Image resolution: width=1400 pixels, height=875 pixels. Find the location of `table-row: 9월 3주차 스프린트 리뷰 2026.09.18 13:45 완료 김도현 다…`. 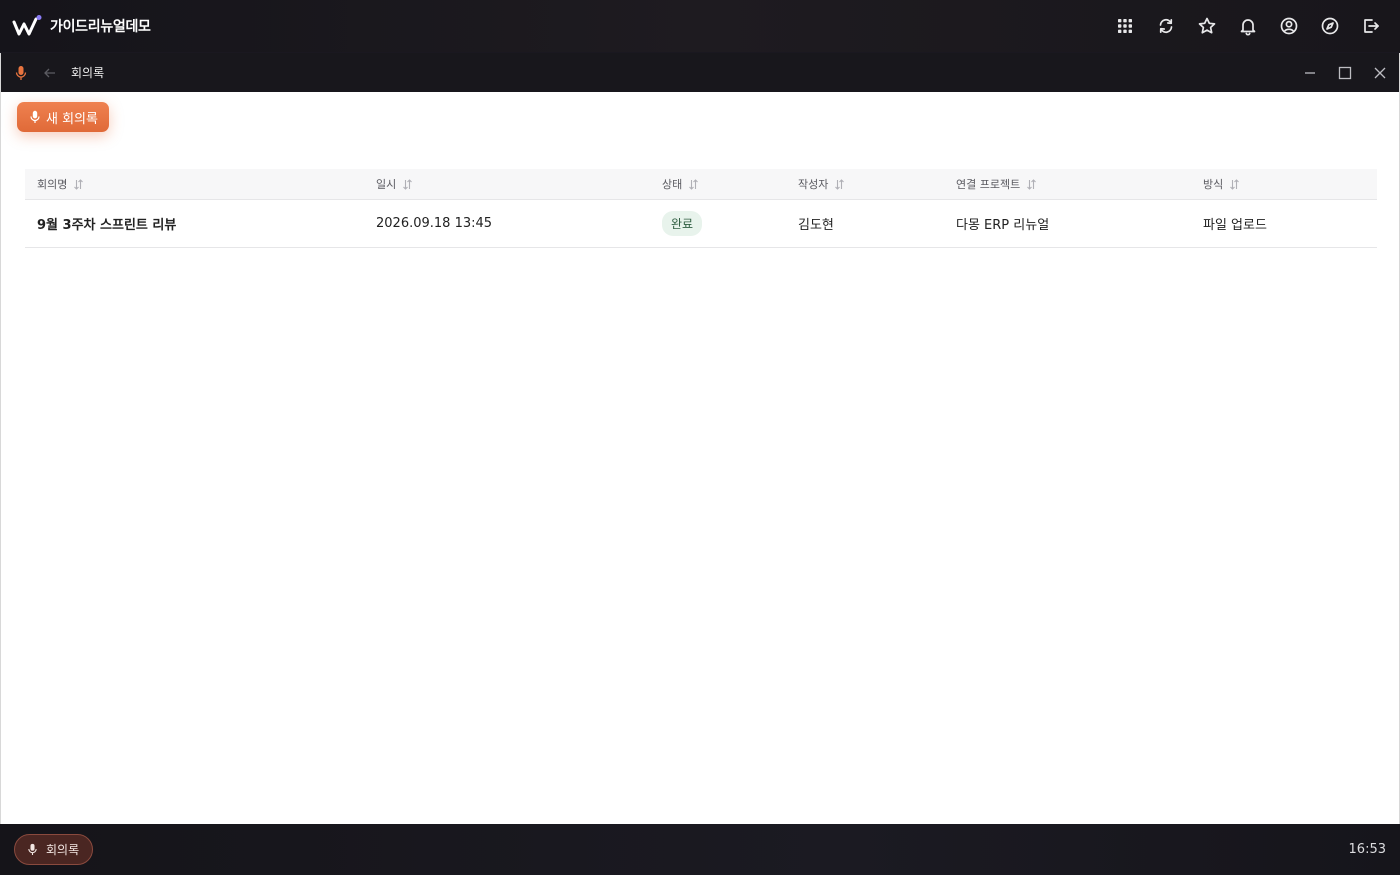

table-row: 9월 3주차 스프린트 리뷰 2026.09.18 13:45 완료 김도현 다… is located at coordinates (701, 224).